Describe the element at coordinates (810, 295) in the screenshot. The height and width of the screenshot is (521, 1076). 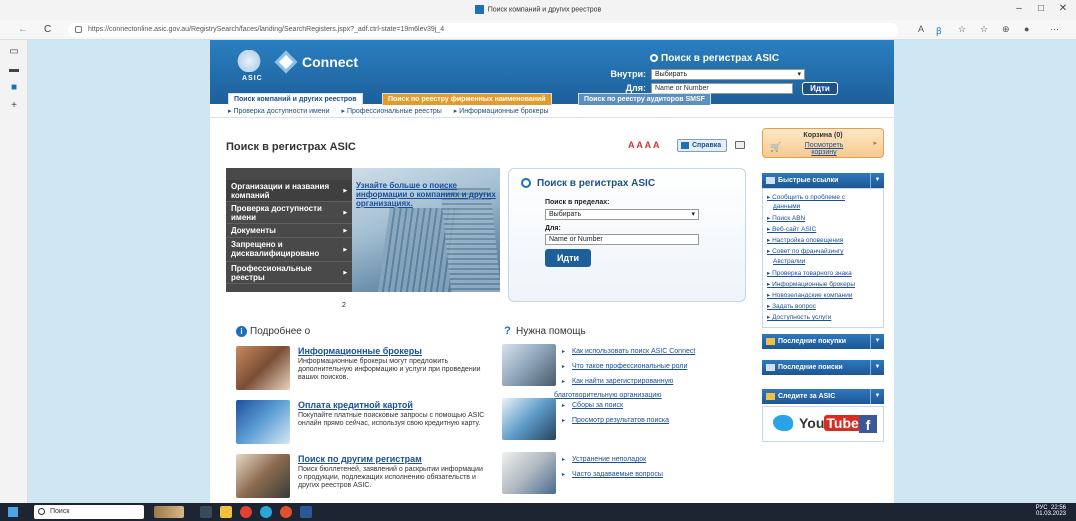
I see `quick-link-nz-companies: ▸ Новозеландские компании` at that location.